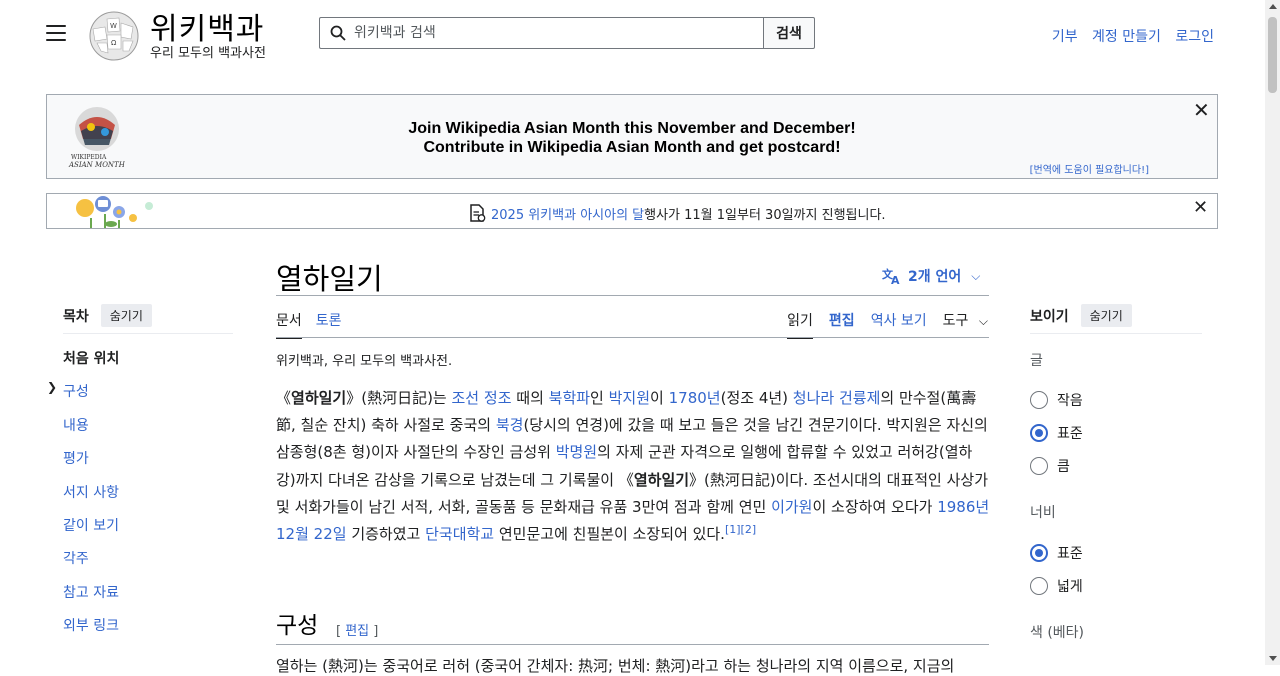 This screenshot has height=676, width=1280. Describe the element at coordinates (91, 631) in the screenshot. I see `toc-item-external-links: 외부 링크` at that location.